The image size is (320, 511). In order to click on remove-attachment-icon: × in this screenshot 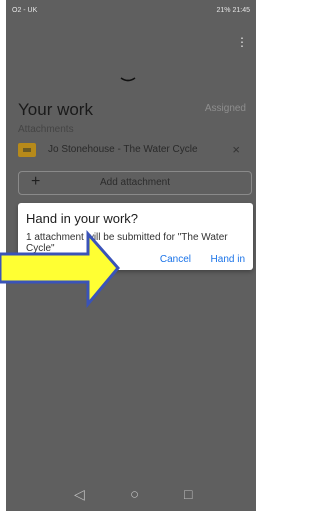, I will do `click(236, 149)`.